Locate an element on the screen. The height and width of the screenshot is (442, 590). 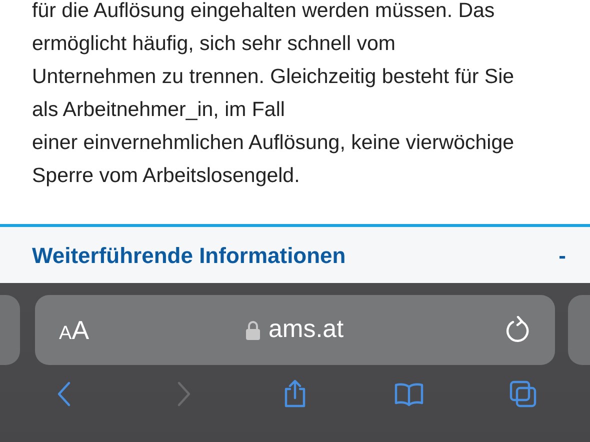
tabs-icon is located at coordinates (523, 394).